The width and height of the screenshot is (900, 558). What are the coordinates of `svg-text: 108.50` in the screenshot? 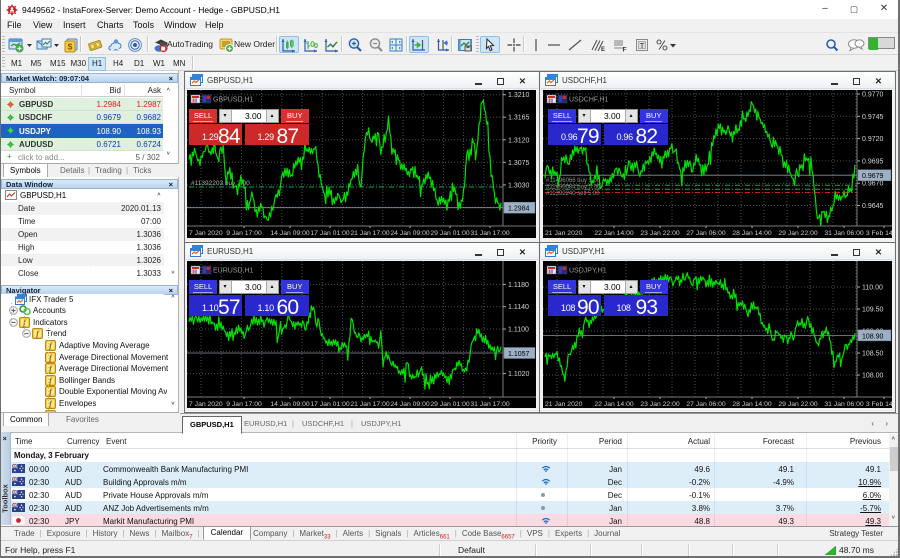 It's located at (873, 354).